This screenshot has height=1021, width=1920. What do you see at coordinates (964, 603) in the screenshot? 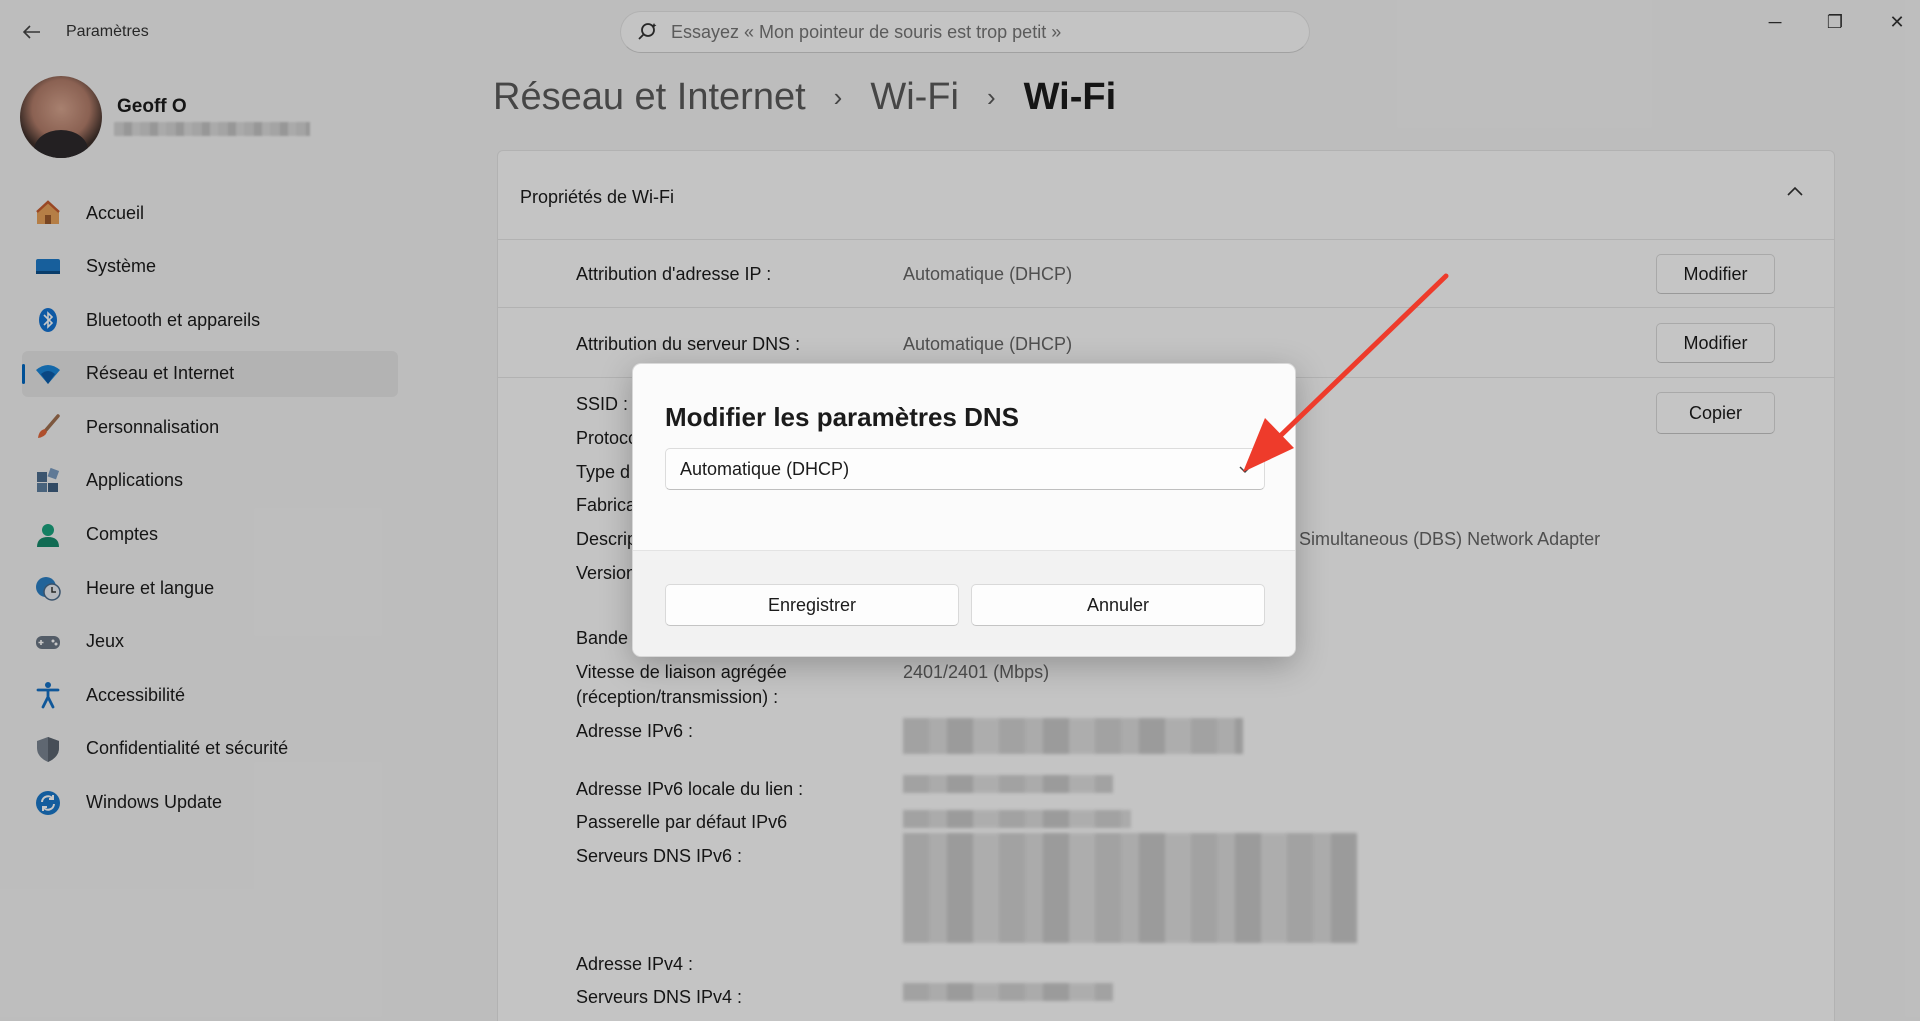
I see `dialog-footer: Enregistrer Annuler` at bounding box center [964, 603].